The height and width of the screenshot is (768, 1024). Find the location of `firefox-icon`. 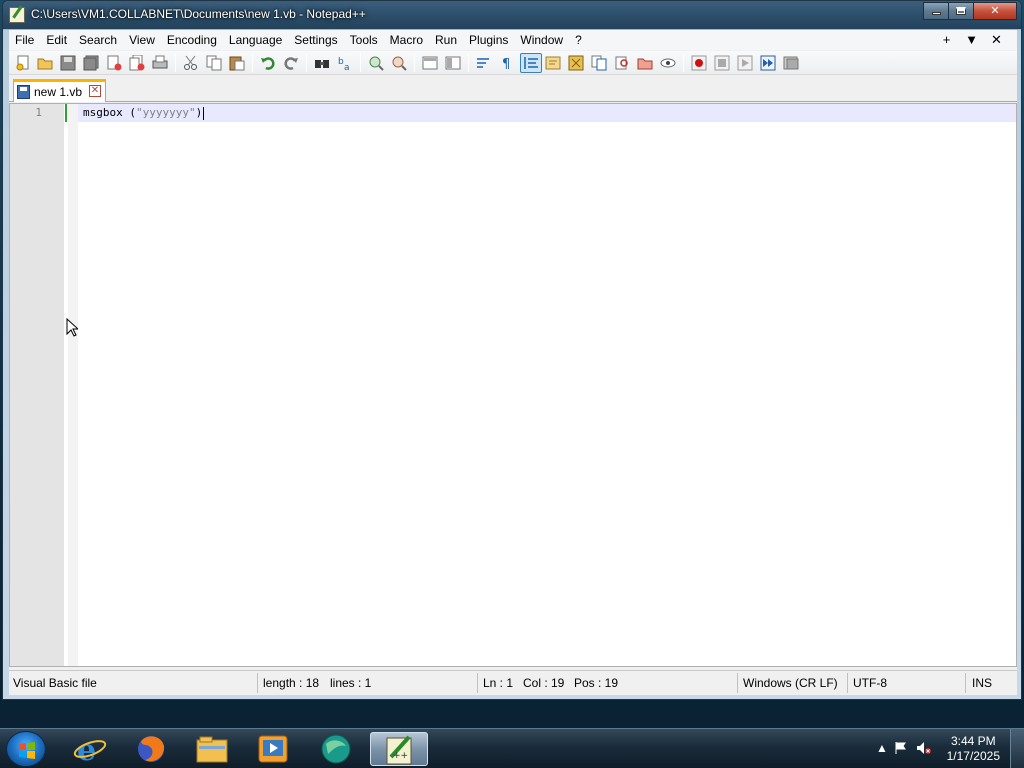

firefox-icon is located at coordinates (151, 749).